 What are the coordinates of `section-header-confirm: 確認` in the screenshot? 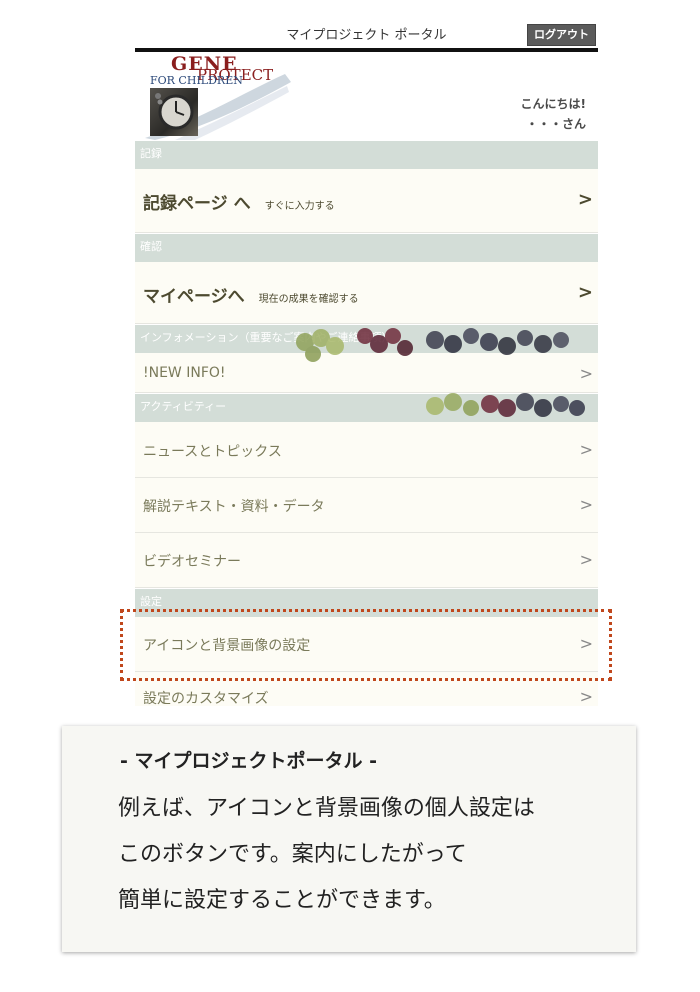 It's located at (366, 248).